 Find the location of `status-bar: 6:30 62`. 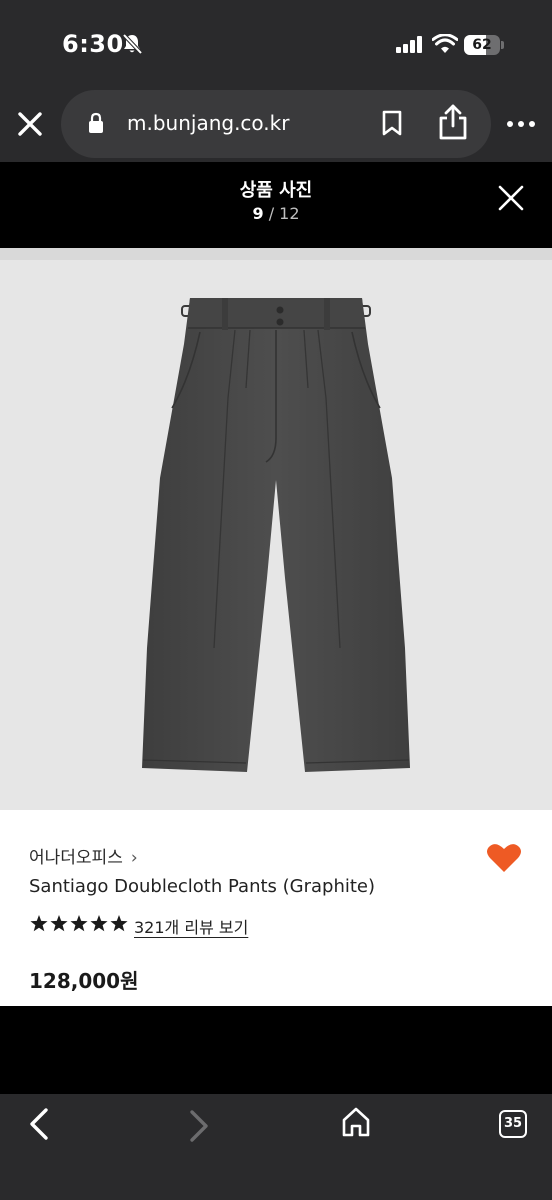

status-bar: 6:30 62 is located at coordinates (276, 45).